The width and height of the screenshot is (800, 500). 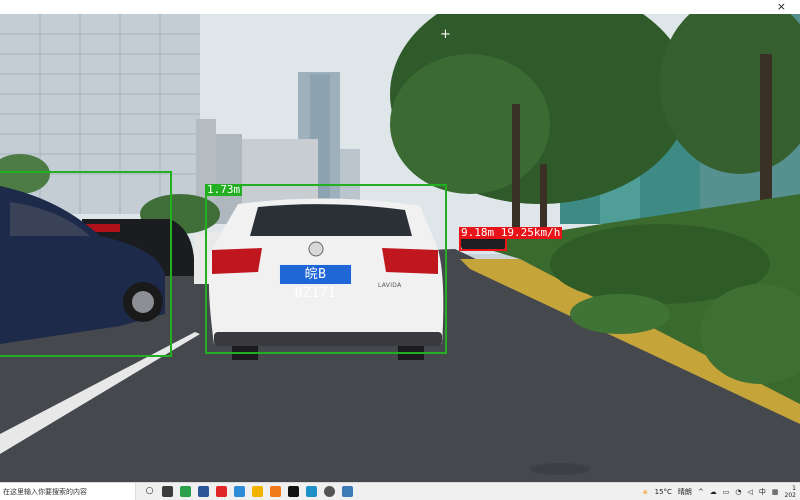 What do you see at coordinates (738, 492) in the screenshot?
I see `network-icon: ◔` at bounding box center [738, 492].